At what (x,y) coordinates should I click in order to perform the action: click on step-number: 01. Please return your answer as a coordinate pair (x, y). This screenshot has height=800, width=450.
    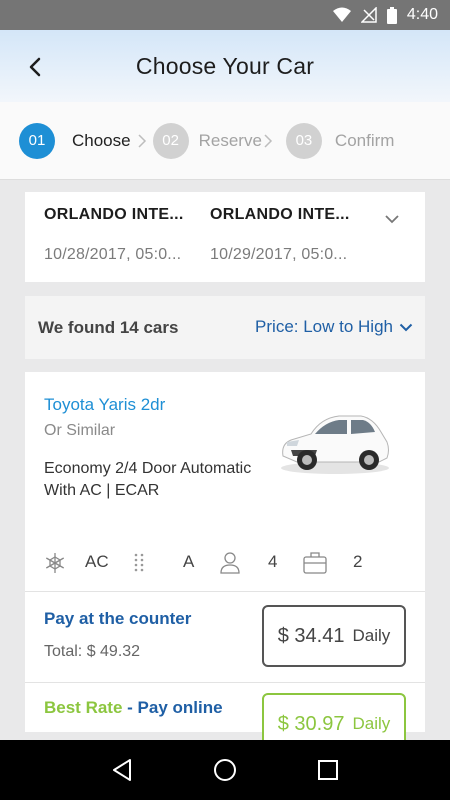
    Looking at the image, I should click on (37, 140).